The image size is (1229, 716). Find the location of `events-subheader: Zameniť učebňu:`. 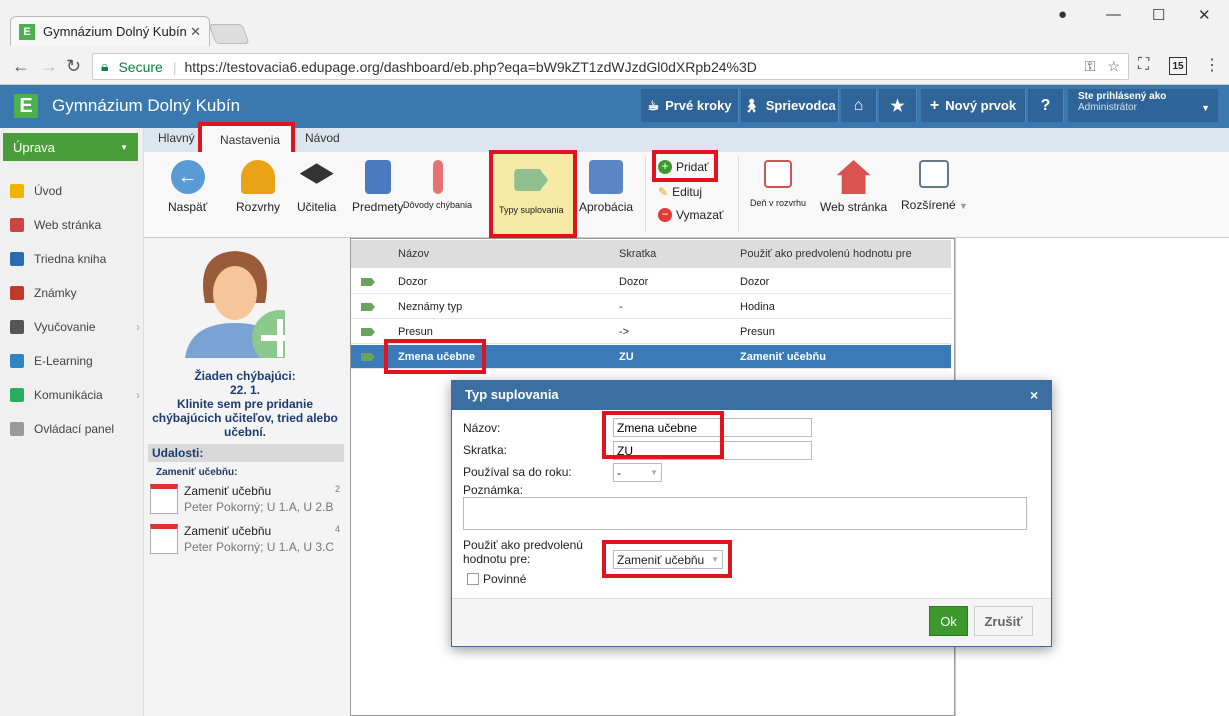

events-subheader: Zameniť učebňu: is located at coordinates (197, 472).